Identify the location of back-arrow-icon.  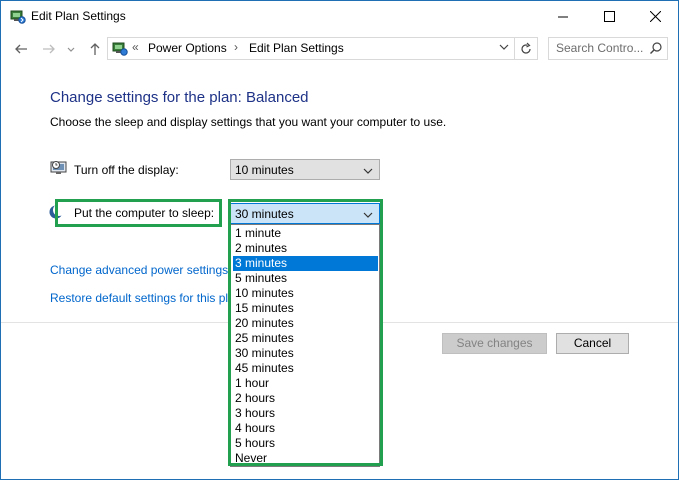
(21, 49).